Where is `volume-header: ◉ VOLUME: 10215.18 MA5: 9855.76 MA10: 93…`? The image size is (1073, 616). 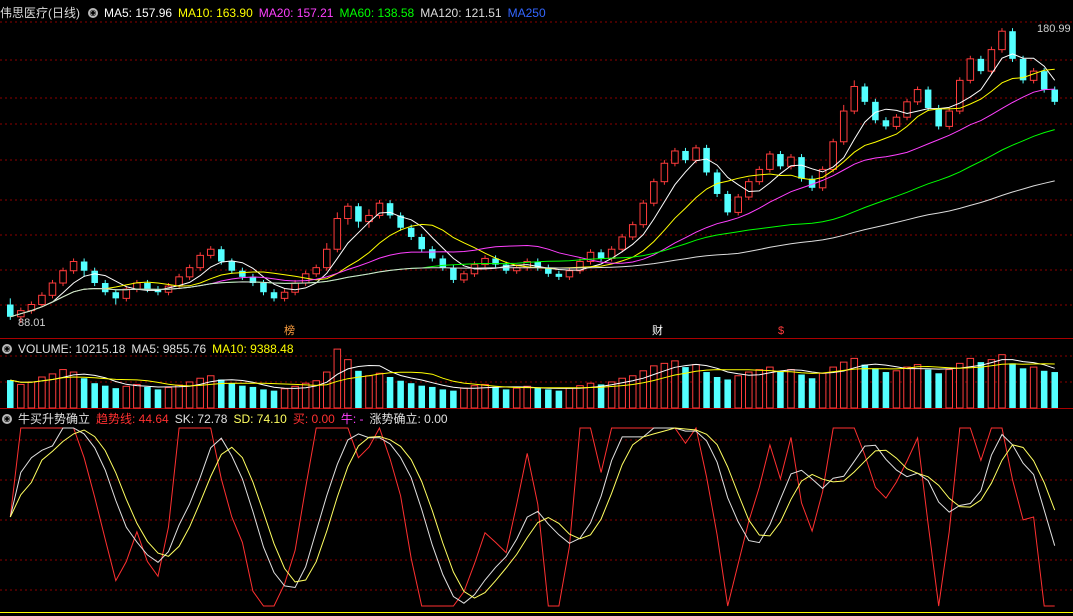
volume-header: ◉ VOLUME: 10215.18 MA5: 9855.76 MA10: 93… is located at coordinates (150, 349).